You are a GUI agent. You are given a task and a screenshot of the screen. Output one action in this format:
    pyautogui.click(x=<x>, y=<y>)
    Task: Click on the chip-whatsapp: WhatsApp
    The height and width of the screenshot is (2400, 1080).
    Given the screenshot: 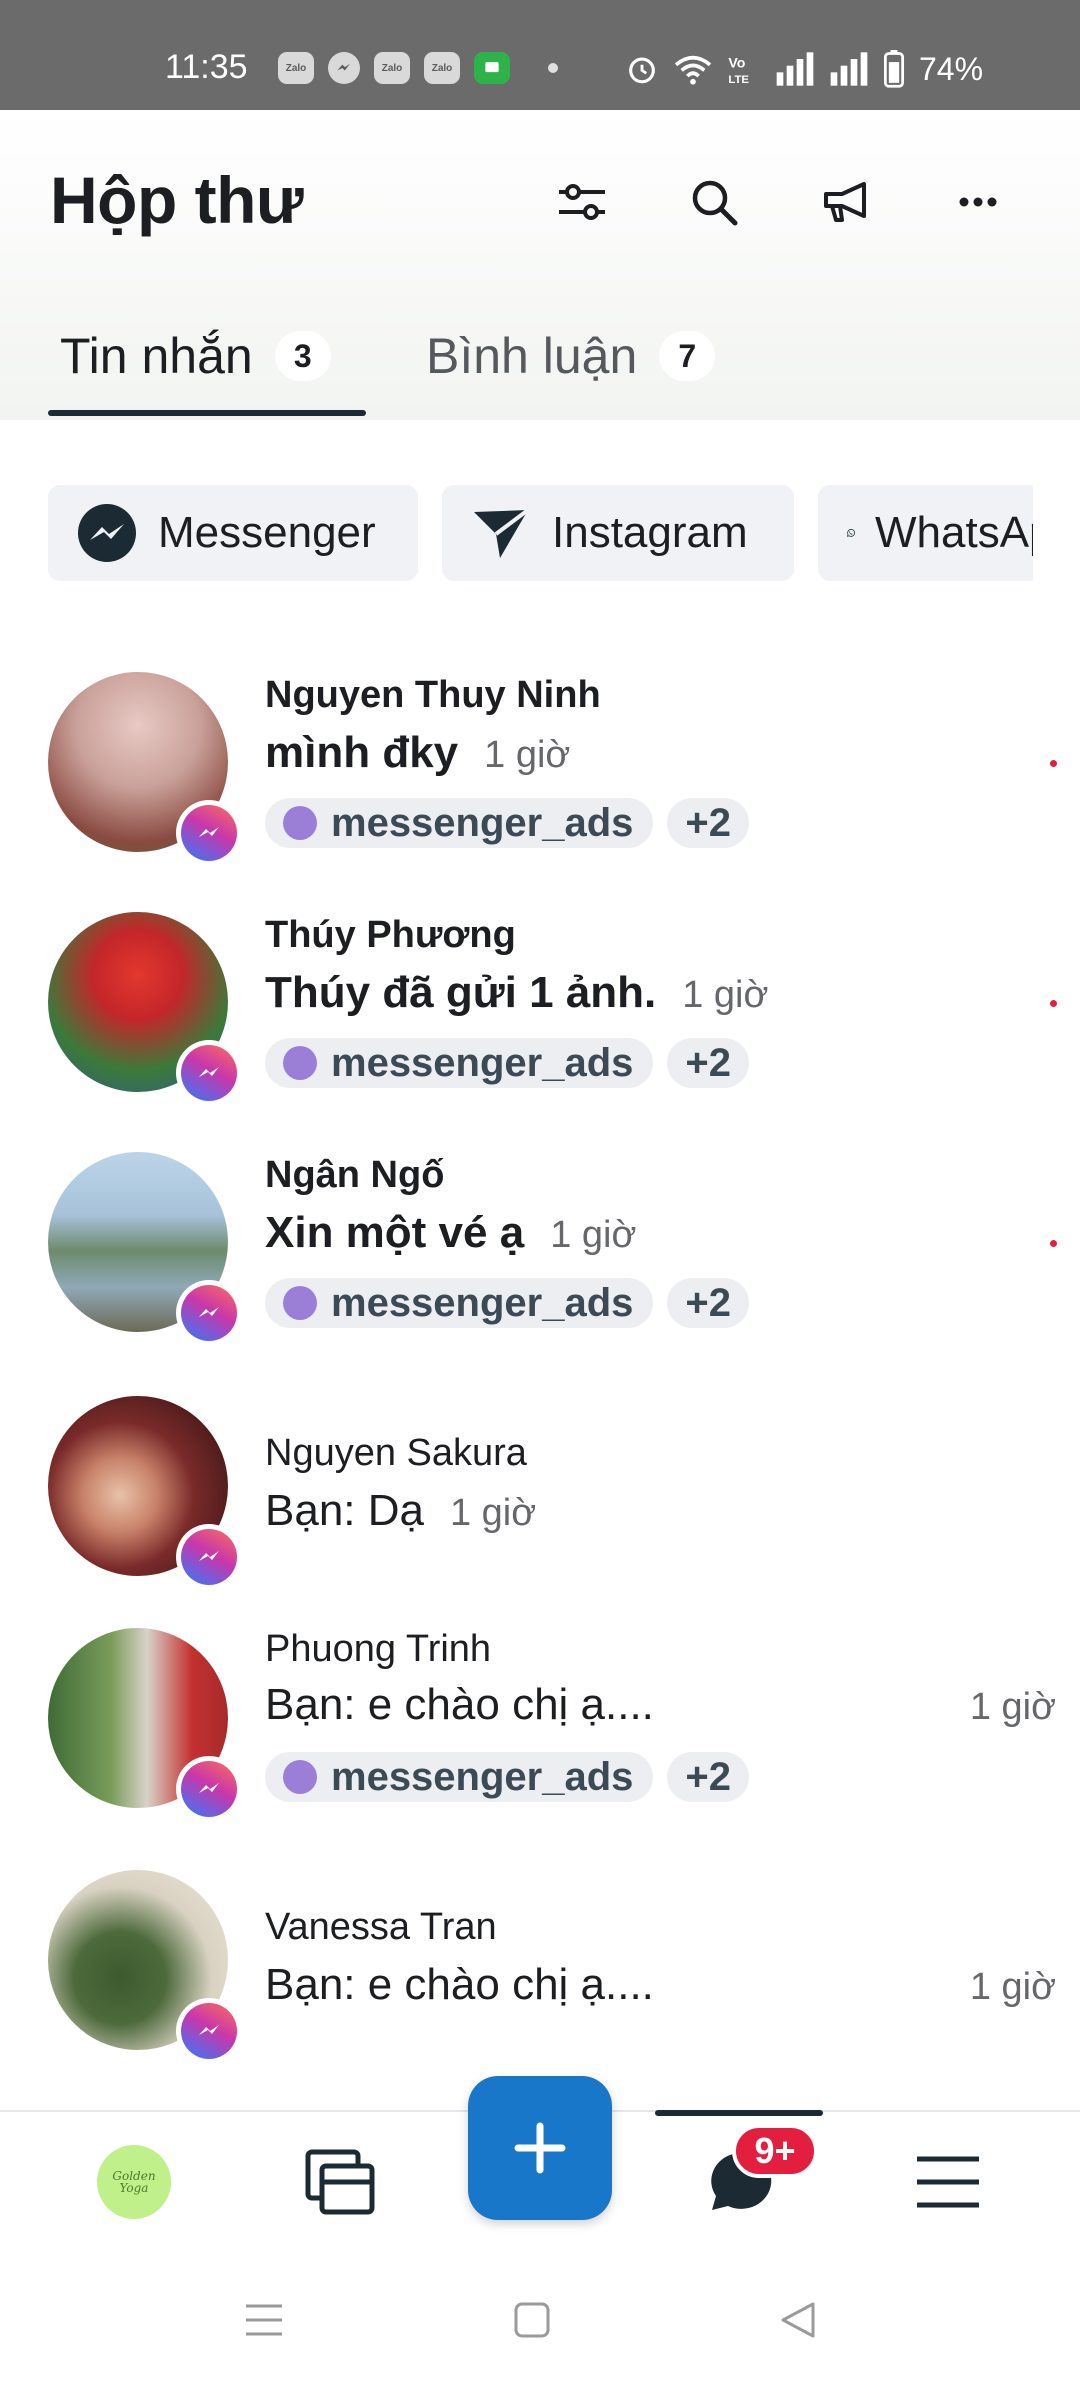 What is the action you would take?
    pyautogui.click(x=925, y=533)
    